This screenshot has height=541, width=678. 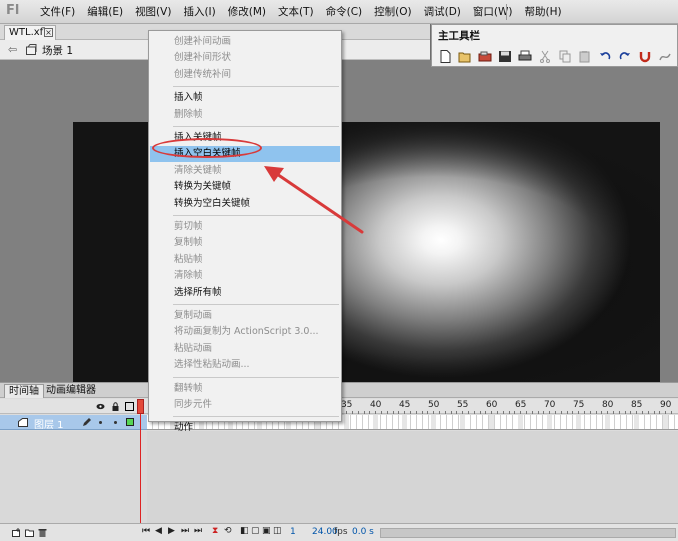 I want to click on close-tab-icon: ×, so click(x=48, y=32).